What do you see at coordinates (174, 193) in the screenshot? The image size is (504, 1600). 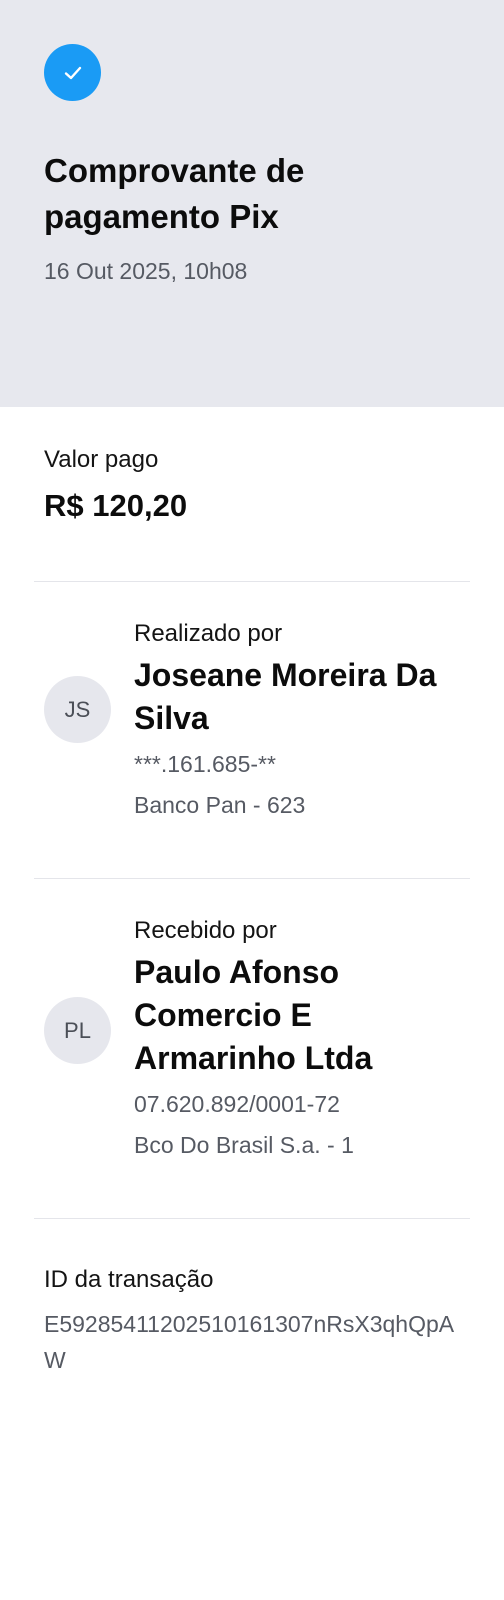 I see `page-title: Comprovante de pagamento Pix` at bounding box center [174, 193].